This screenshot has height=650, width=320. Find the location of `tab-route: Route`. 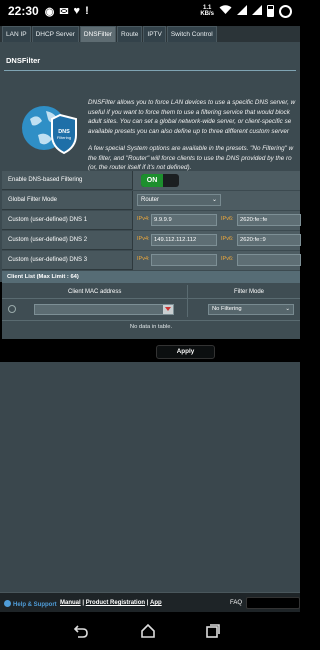

tab-route: Route is located at coordinates (130, 34).